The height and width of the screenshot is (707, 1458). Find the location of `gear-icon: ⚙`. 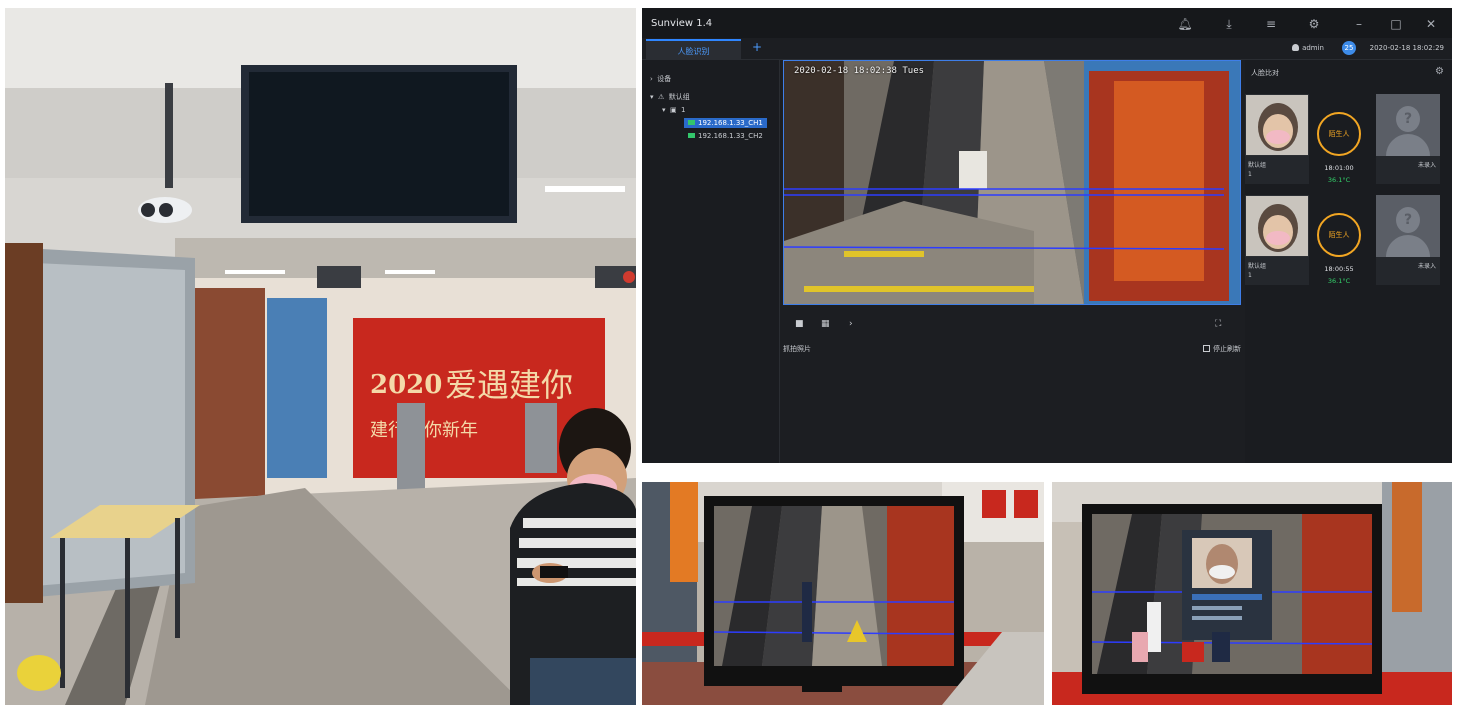

gear-icon: ⚙ is located at coordinates (1439, 71).